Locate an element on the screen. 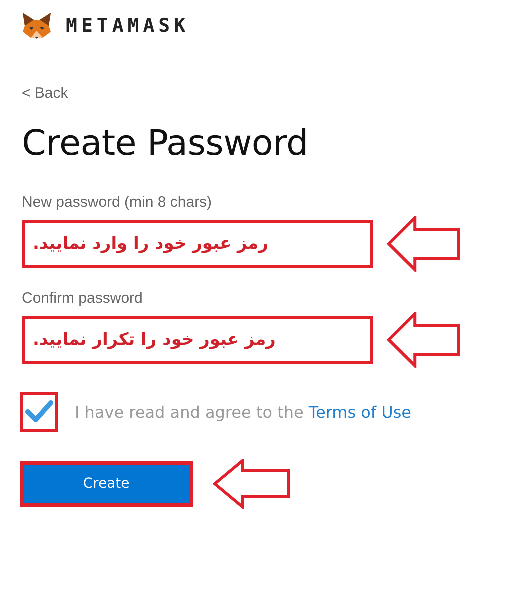 The image size is (529, 611). terms-link: Terms of Use is located at coordinates (360, 412).